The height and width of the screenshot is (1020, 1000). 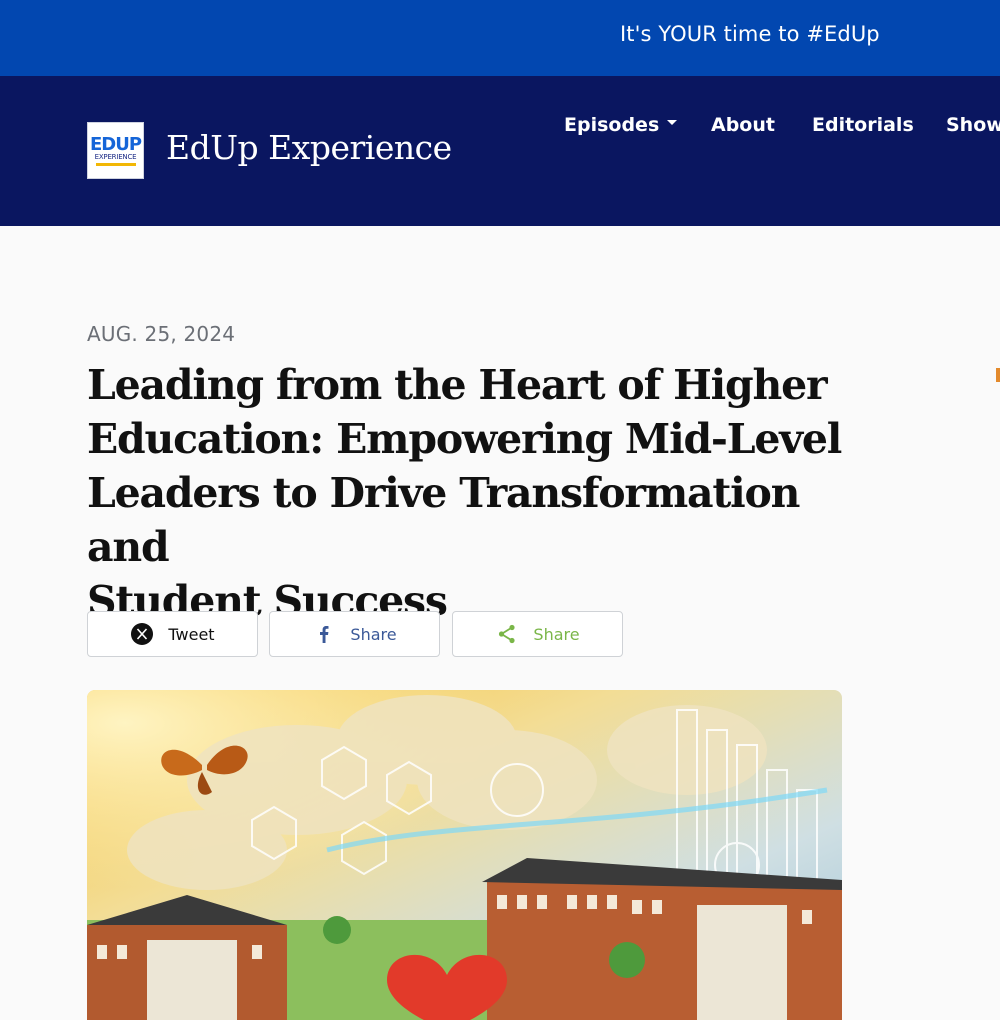 What do you see at coordinates (743, 125) in the screenshot?
I see `nav-item-about: About` at bounding box center [743, 125].